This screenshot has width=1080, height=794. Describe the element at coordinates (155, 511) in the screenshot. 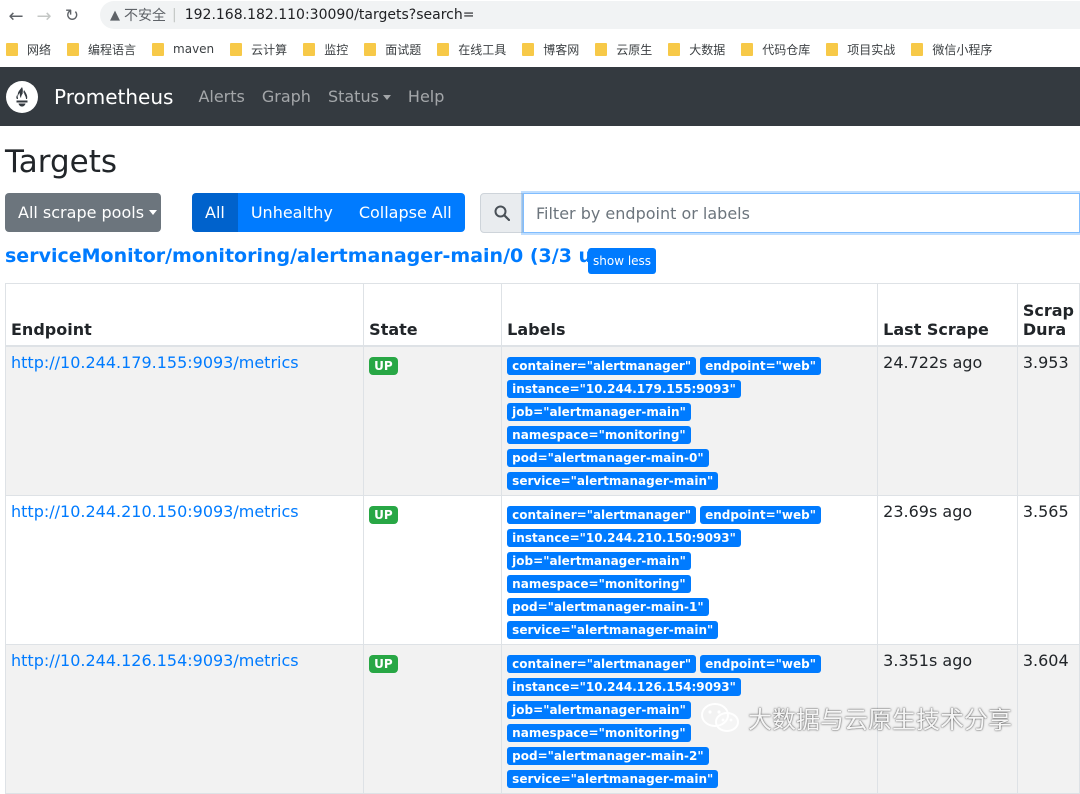

I see `endpoint-link: http://10.244.210.150:9093/metrics` at that location.